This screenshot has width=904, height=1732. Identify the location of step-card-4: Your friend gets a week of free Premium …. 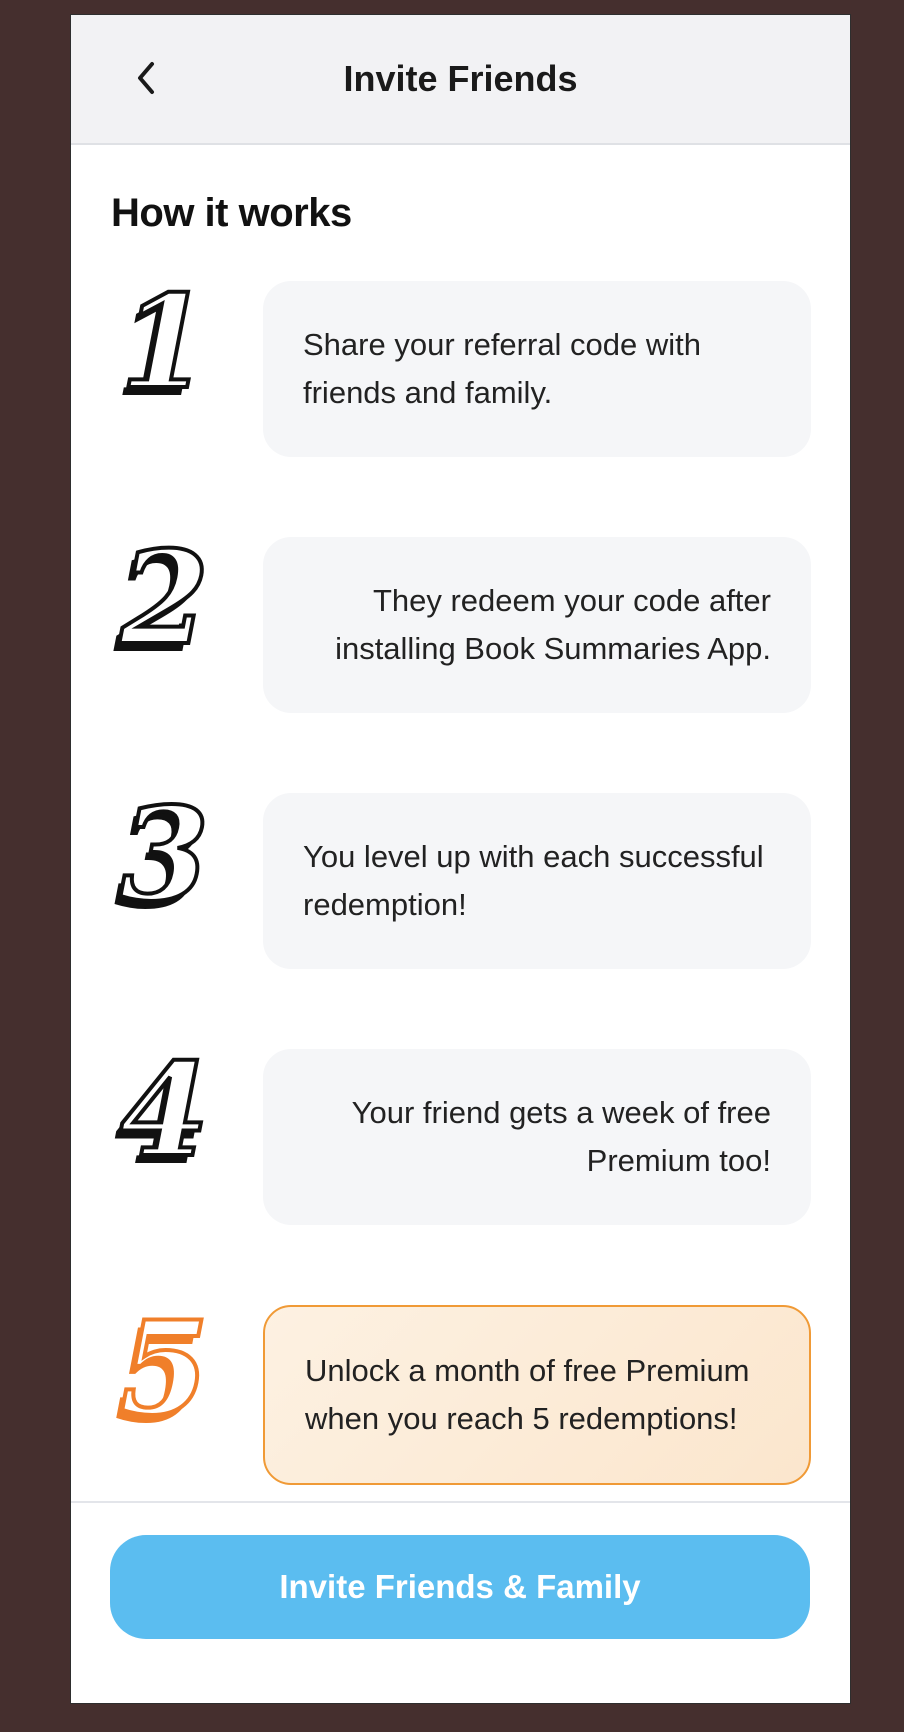
(537, 1137).